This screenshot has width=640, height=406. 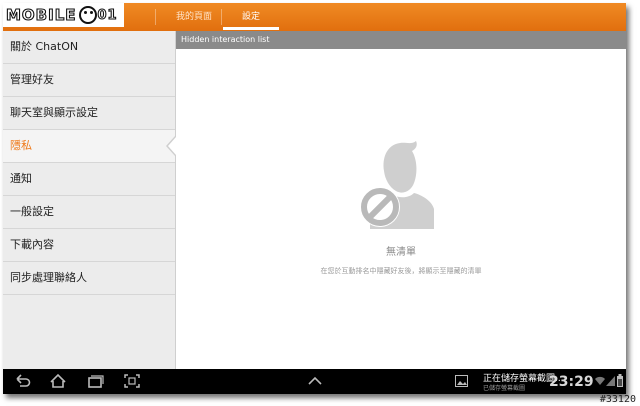 I want to click on sidebar-item-general: 一般設定, so click(x=89, y=212).